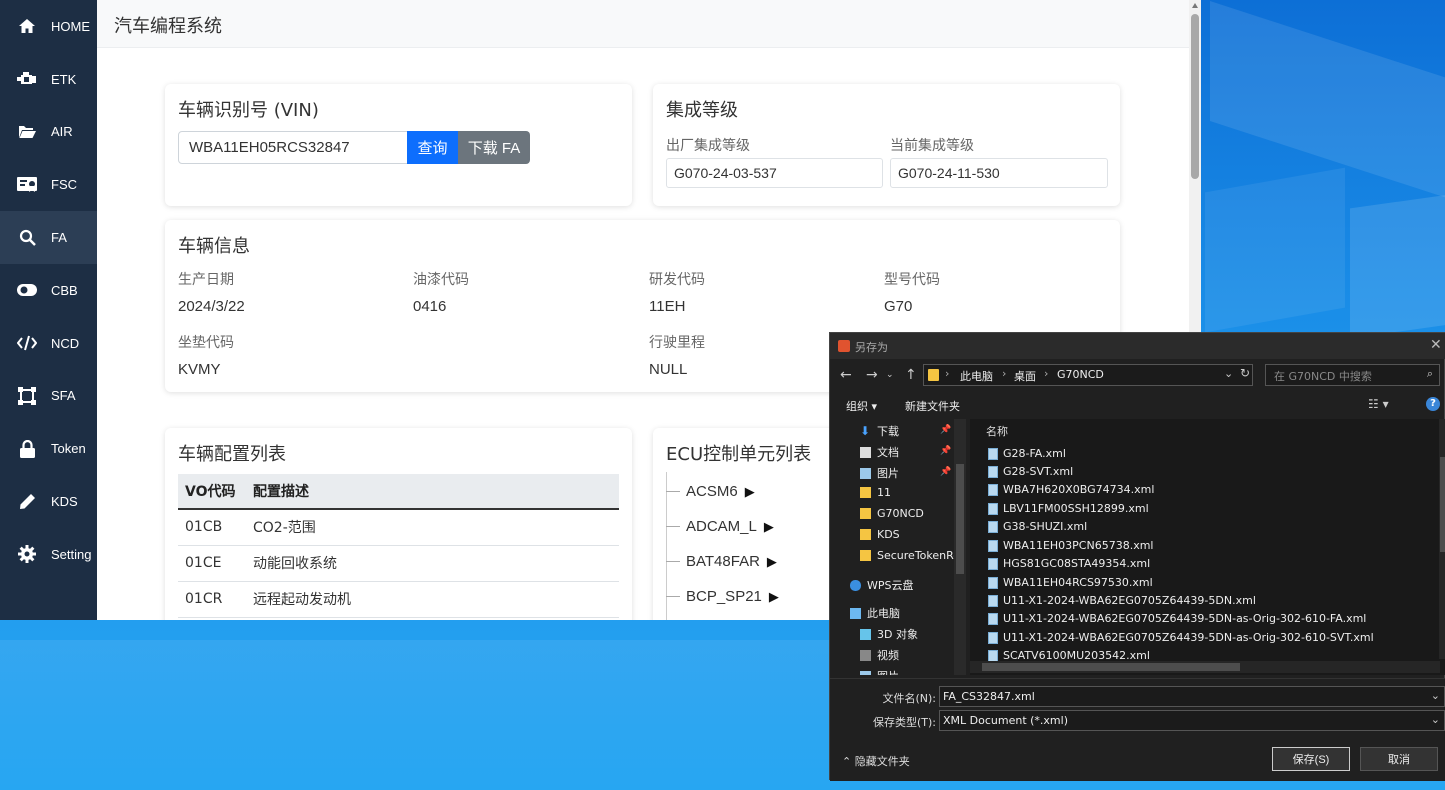 This screenshot has width=1445, height=790. What do you see at coordinates (65, 343) in the screenshot?
I see `sidebar-item-label: NCD` at bounding box center [65, 343].